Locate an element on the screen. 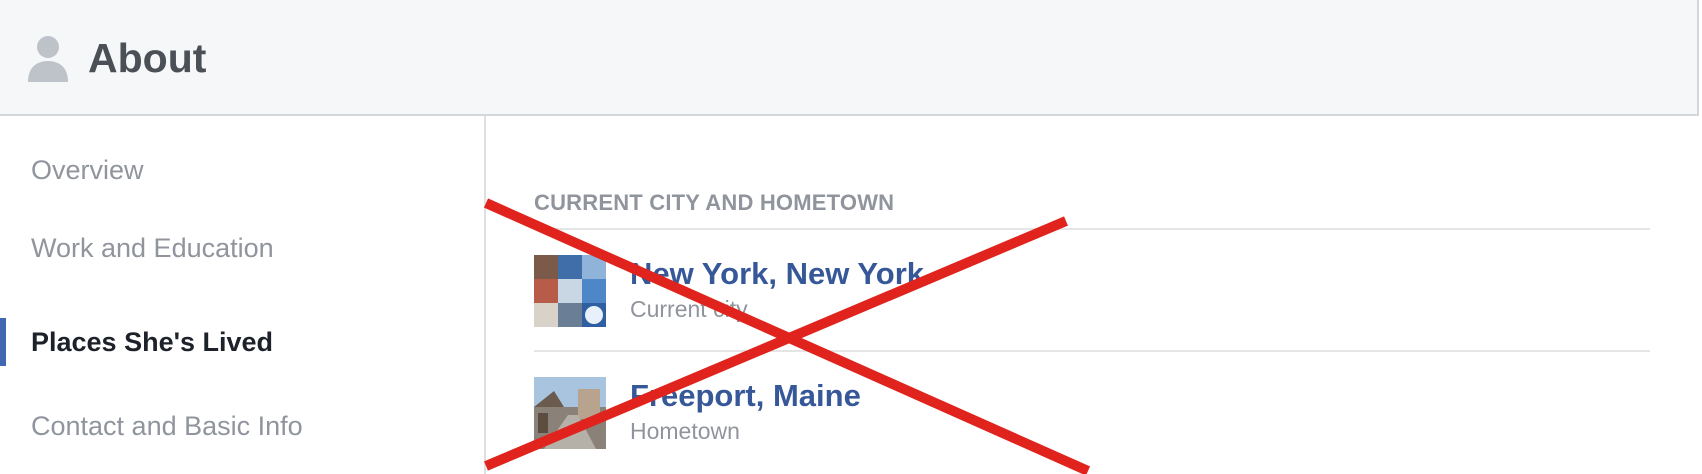  sidebar-item-contact-basic-info: Contact and Basic Info is located at coordinates (167, 426).